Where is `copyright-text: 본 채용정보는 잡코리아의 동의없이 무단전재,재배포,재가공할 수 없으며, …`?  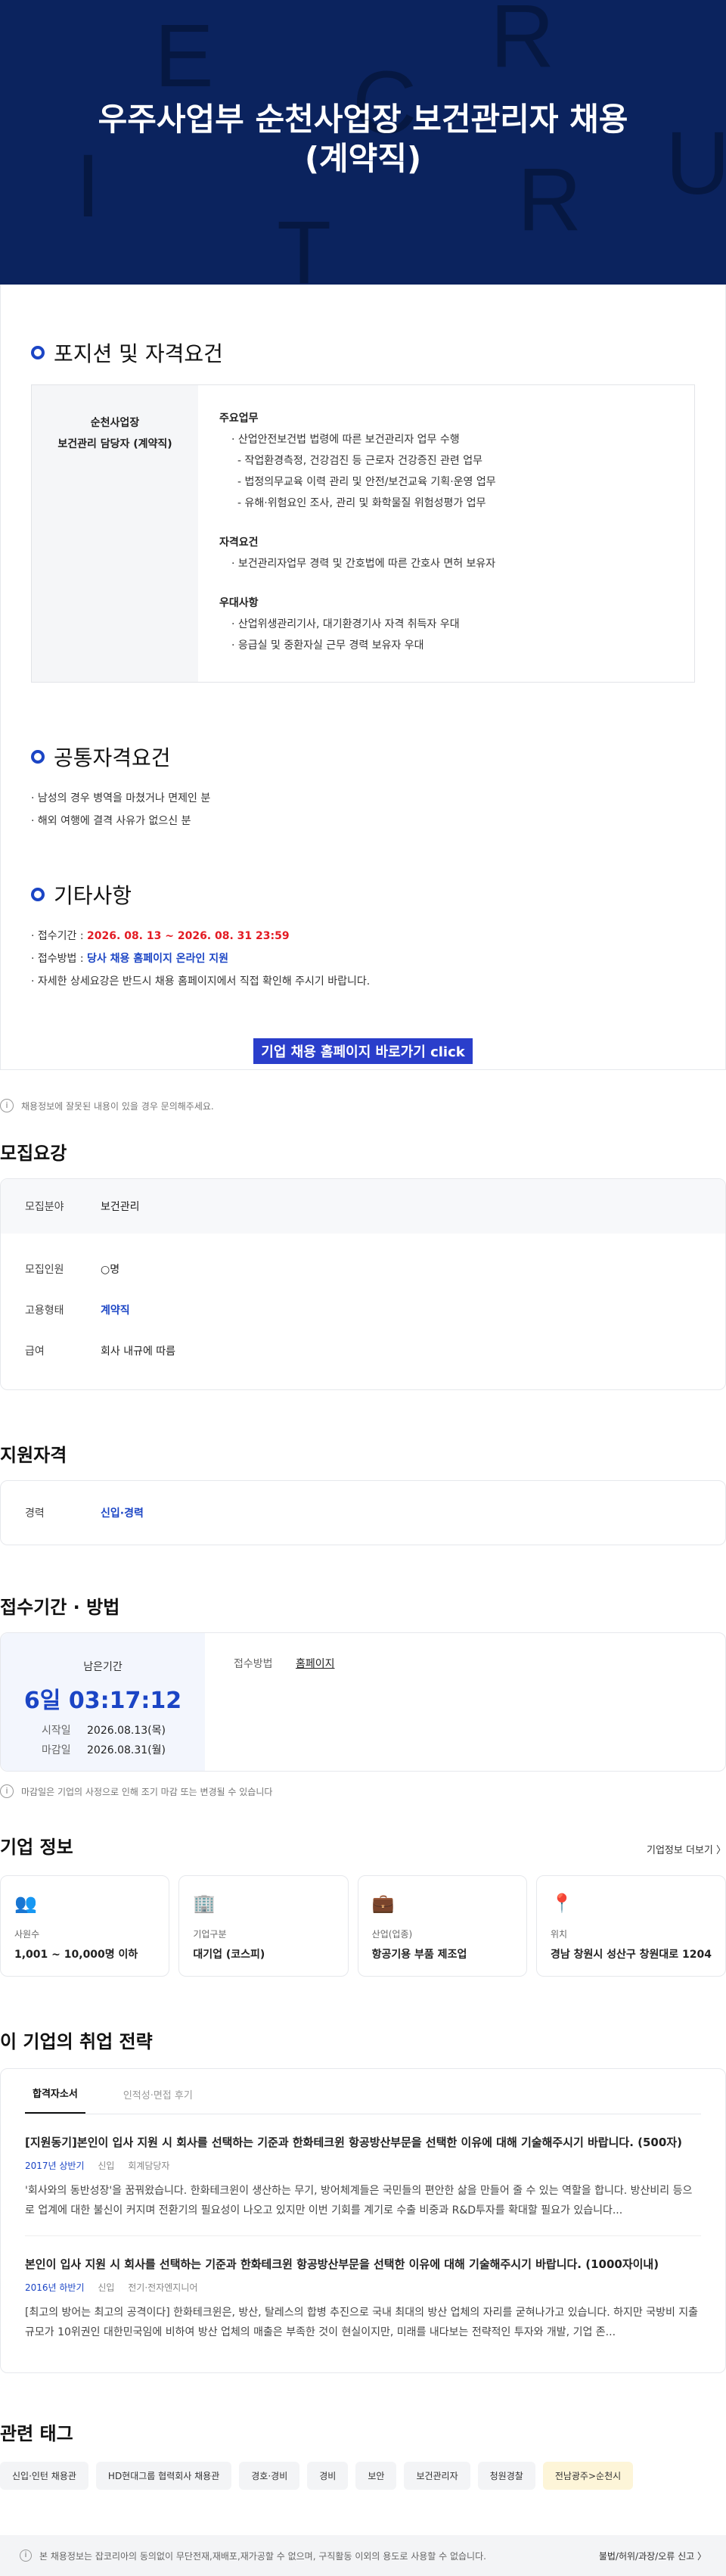
copyright-text: 본 채용정보는 잡코리아의 동의없이 무단전재,재배포,재가공할 수 없으며, … is located at coordinates (262, 2556).